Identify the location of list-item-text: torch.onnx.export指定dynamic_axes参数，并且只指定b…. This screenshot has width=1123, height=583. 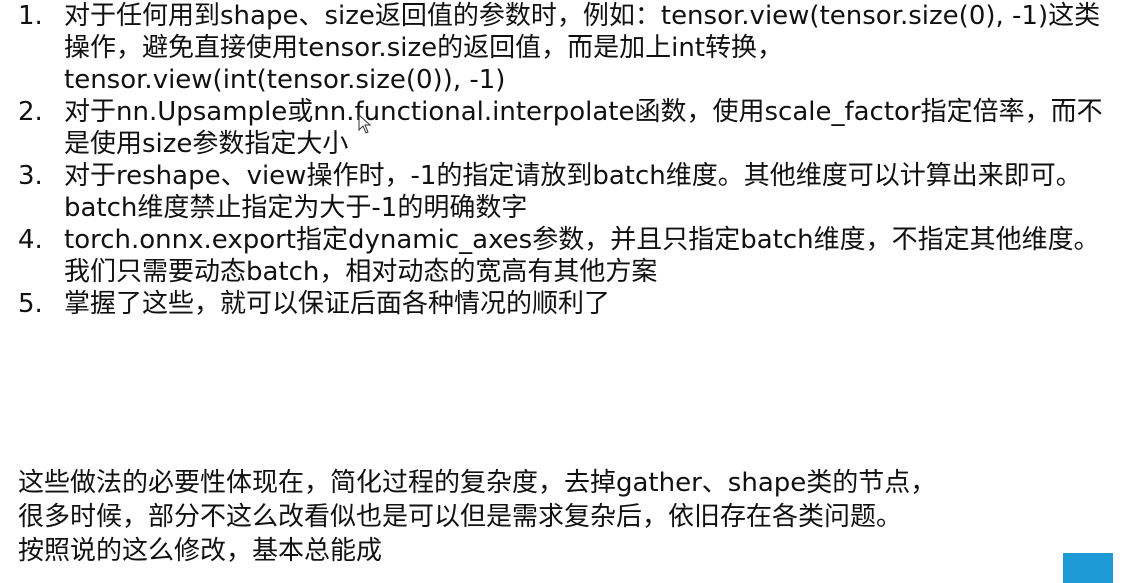
(582, 256).